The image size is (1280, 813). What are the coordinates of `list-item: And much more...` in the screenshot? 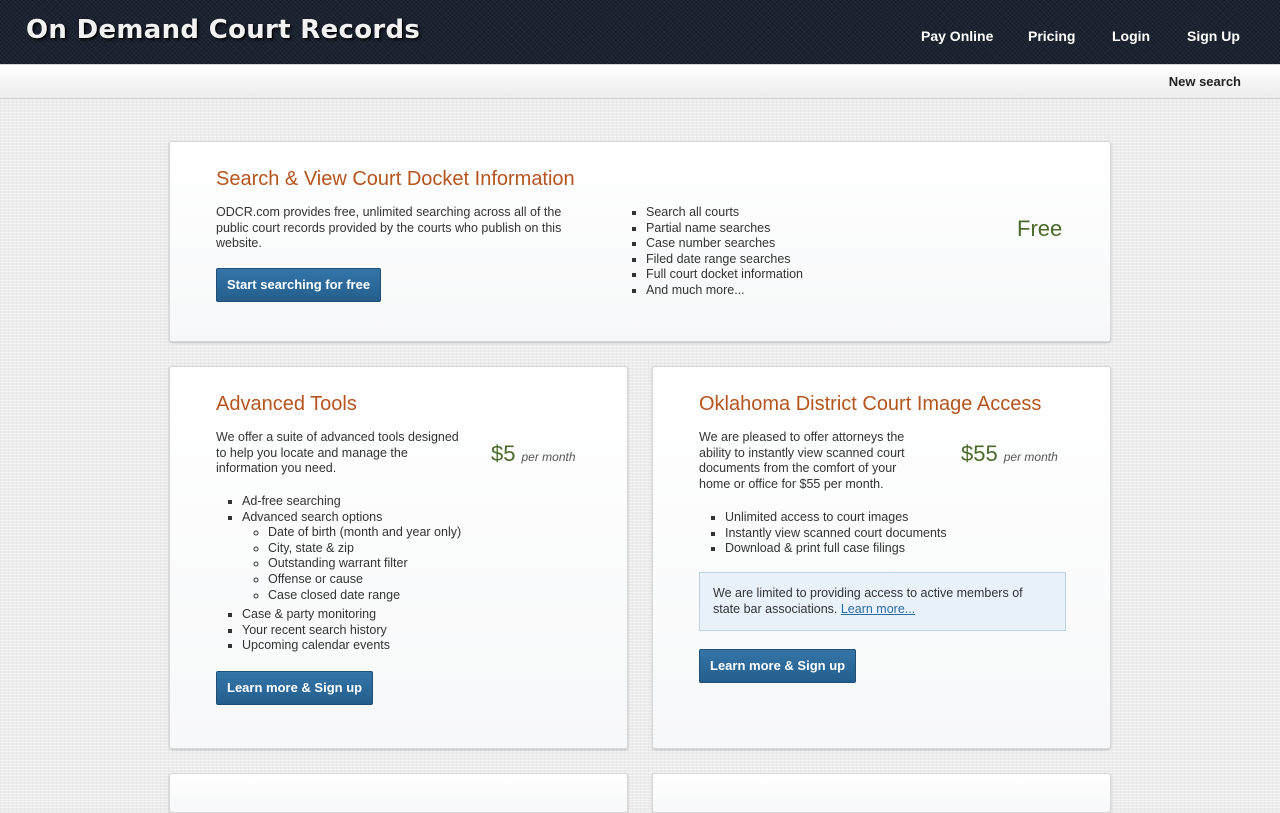 It's located at (783, 291).